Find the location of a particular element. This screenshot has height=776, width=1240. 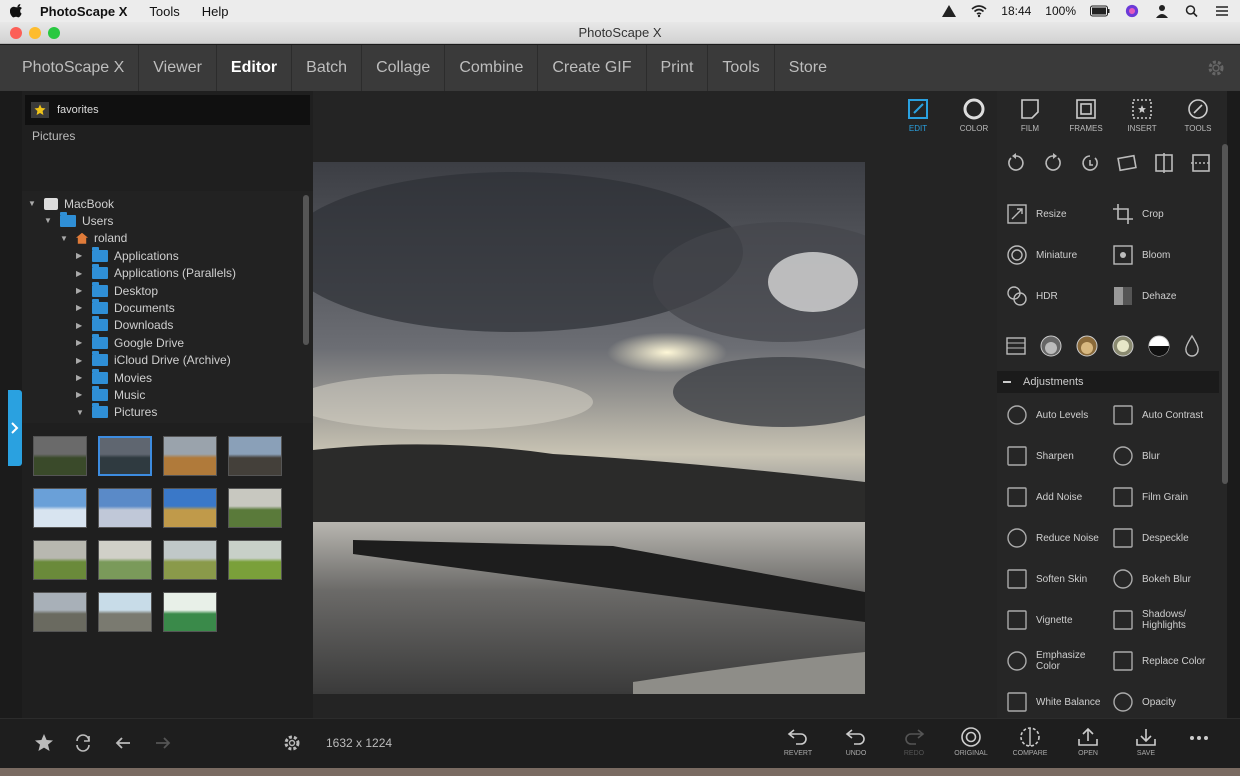

tree-scrollbar is located at coordinates (306, 270).